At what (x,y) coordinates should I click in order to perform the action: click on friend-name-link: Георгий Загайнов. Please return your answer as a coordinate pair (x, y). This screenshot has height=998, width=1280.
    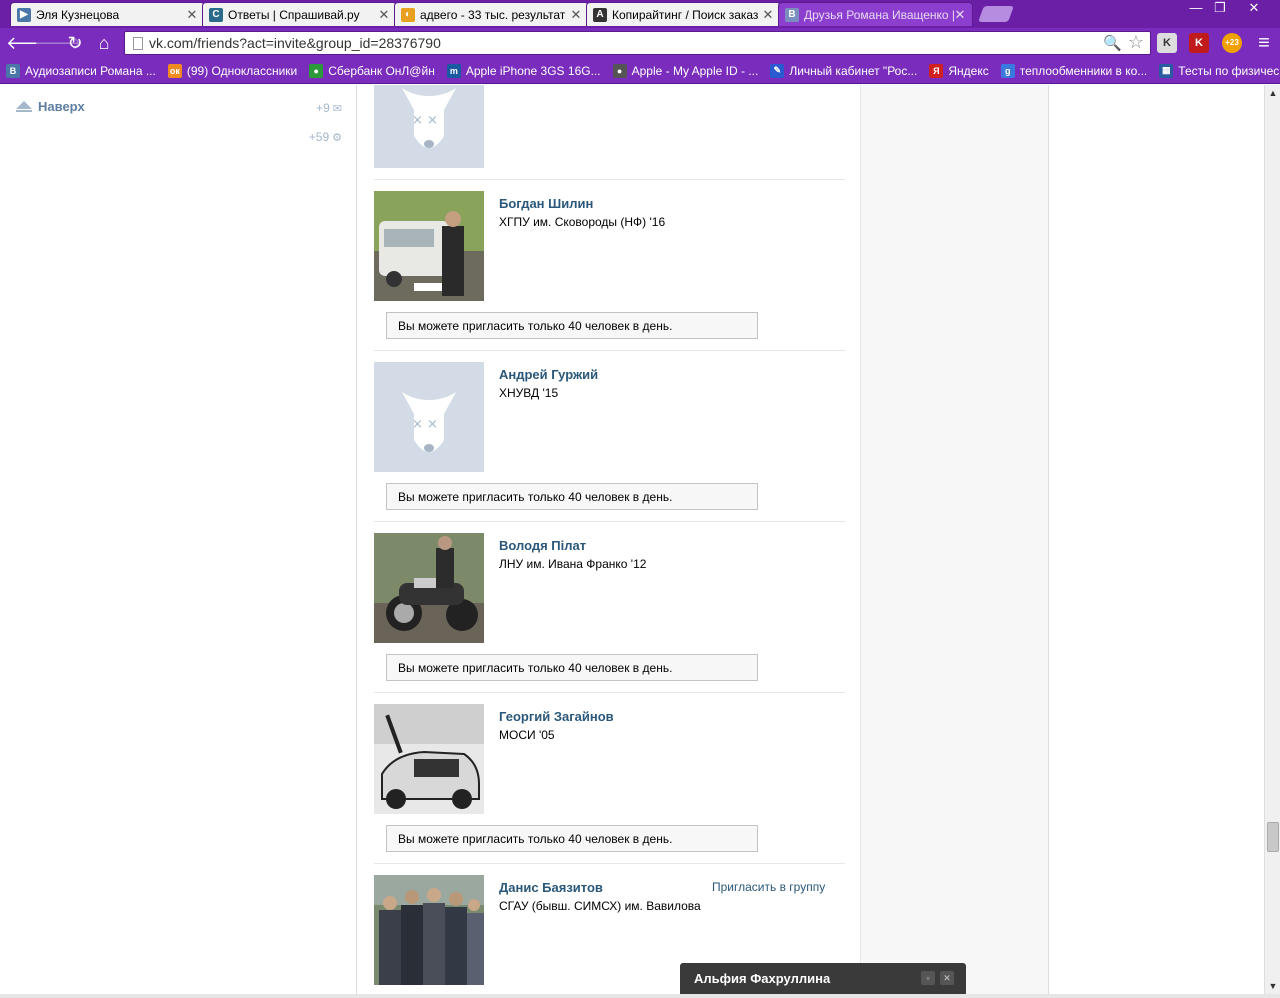
    Looking at the image, I should click on (556, 716).